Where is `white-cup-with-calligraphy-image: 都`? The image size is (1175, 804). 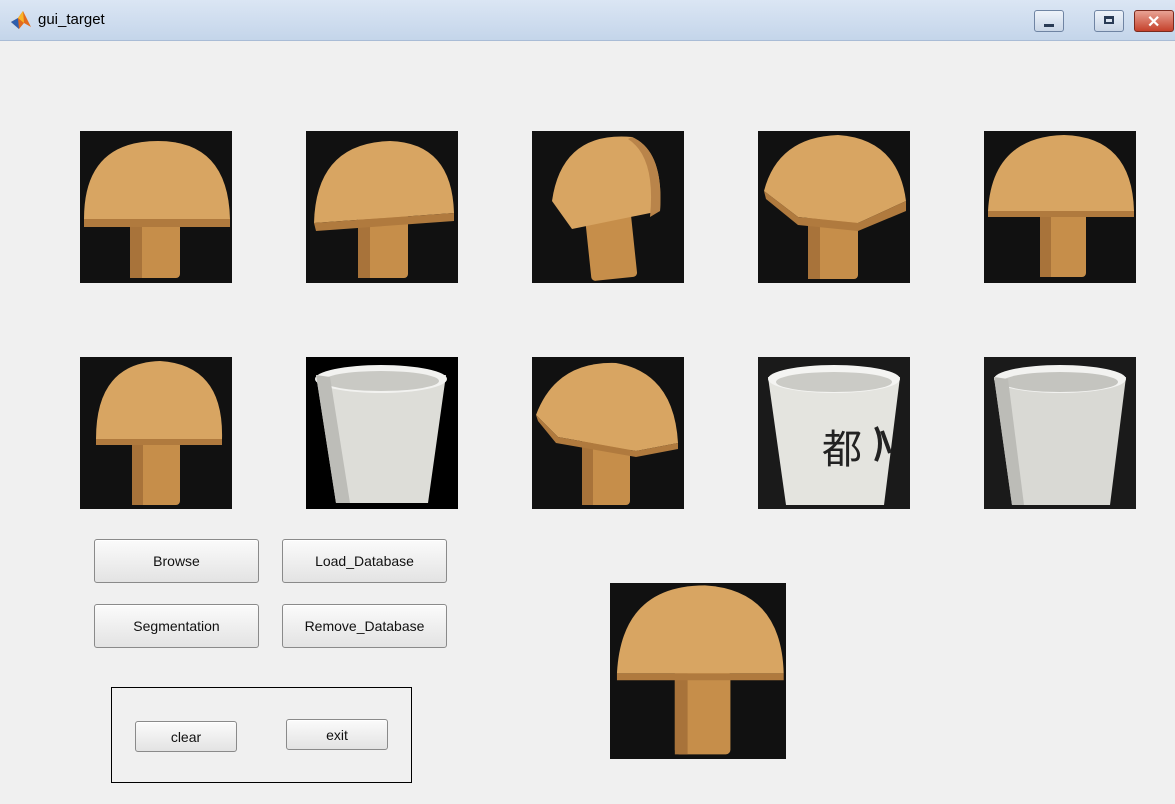 white-cup-with-calligraphy-image: 都 is located at coordinates (834, 433).